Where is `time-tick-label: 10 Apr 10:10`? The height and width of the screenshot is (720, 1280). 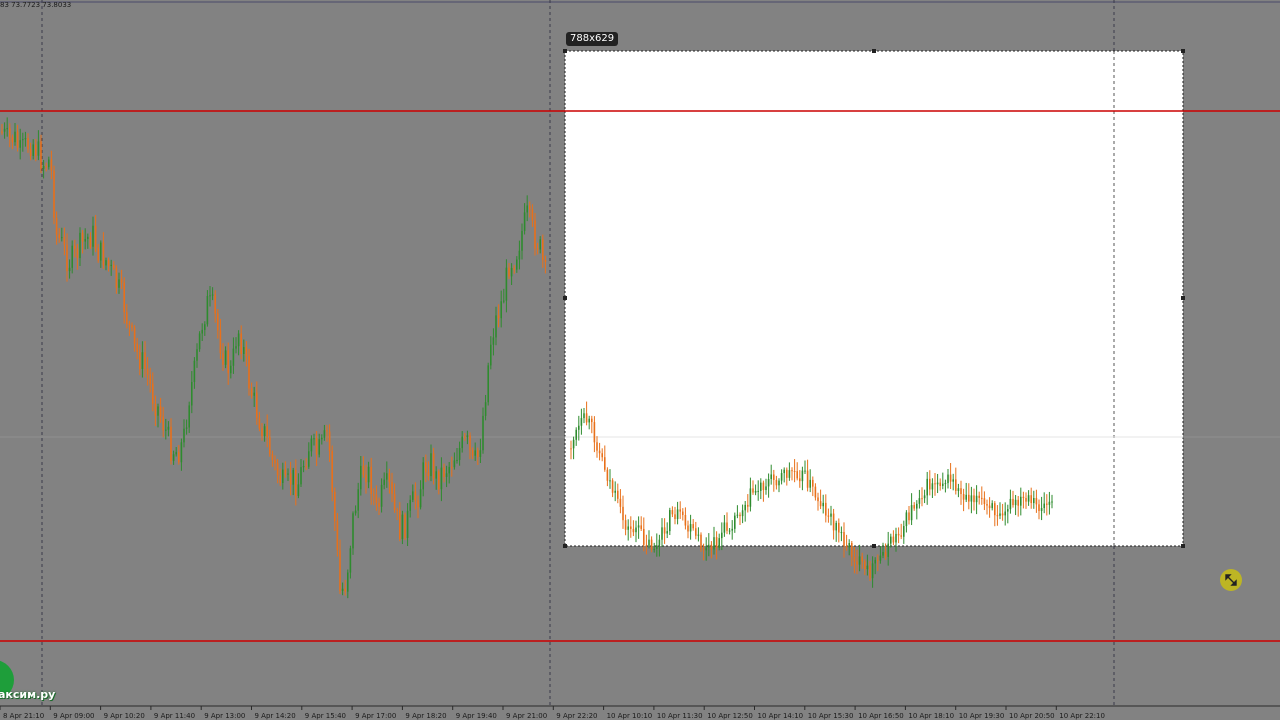
time-tick-label: 10 Apr 10:10 is located at coordinates (630, 716).